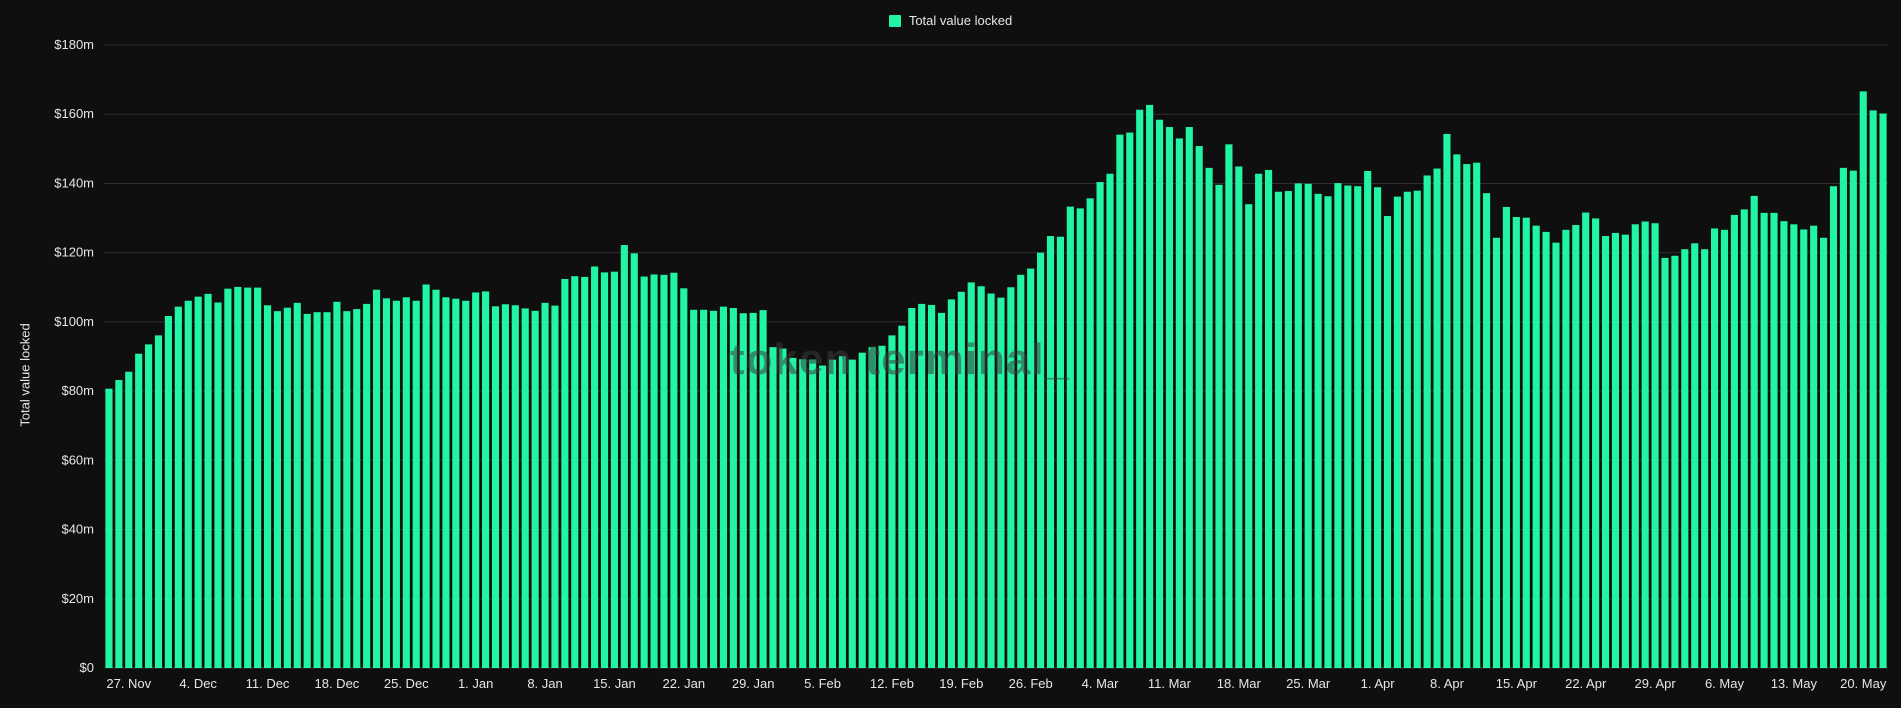  I want to click on y-tick-label: $60m, so click(77, 459).